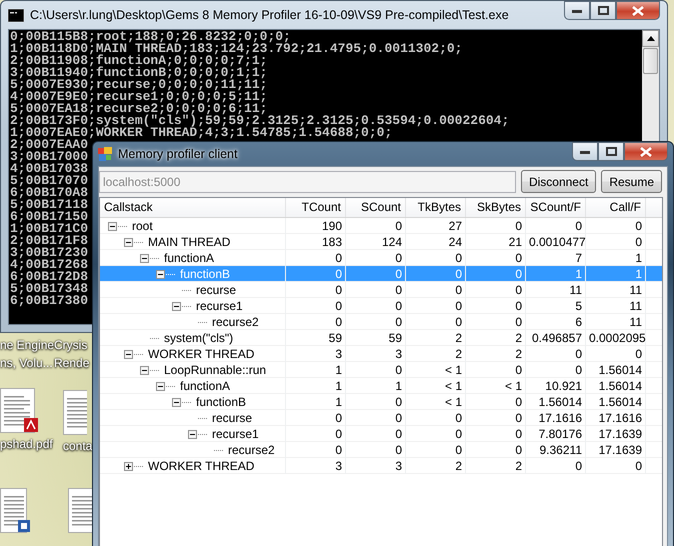 The image size is (674, 546). I want to click on console-line: 5;00B17348, so click(49, 289).